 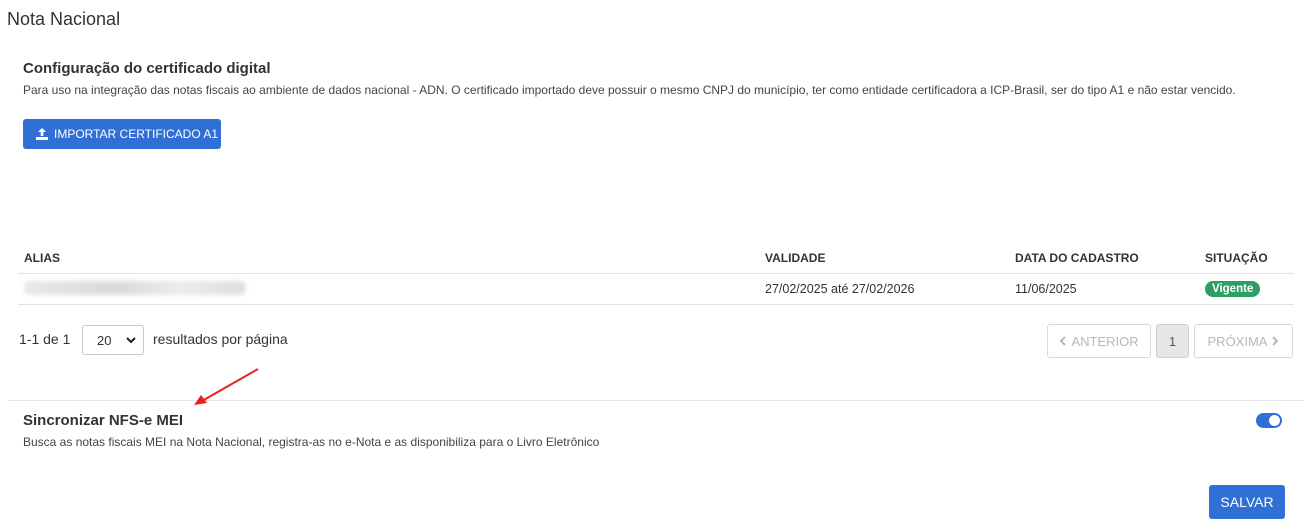 What do you see at coordinates (104, 340) in the screenshot?
I see `per-page-value: 20` at bounding box center [104, 340].